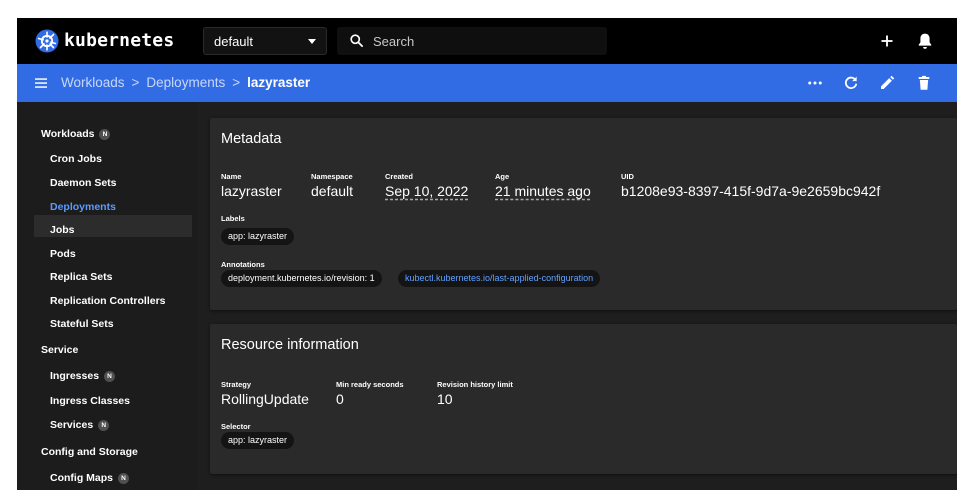 The height and width of the screenshot is (490, 957). Describe the element at coordinates (236, 426) in the screenshot. I see `selector-label: Selector` at that location.